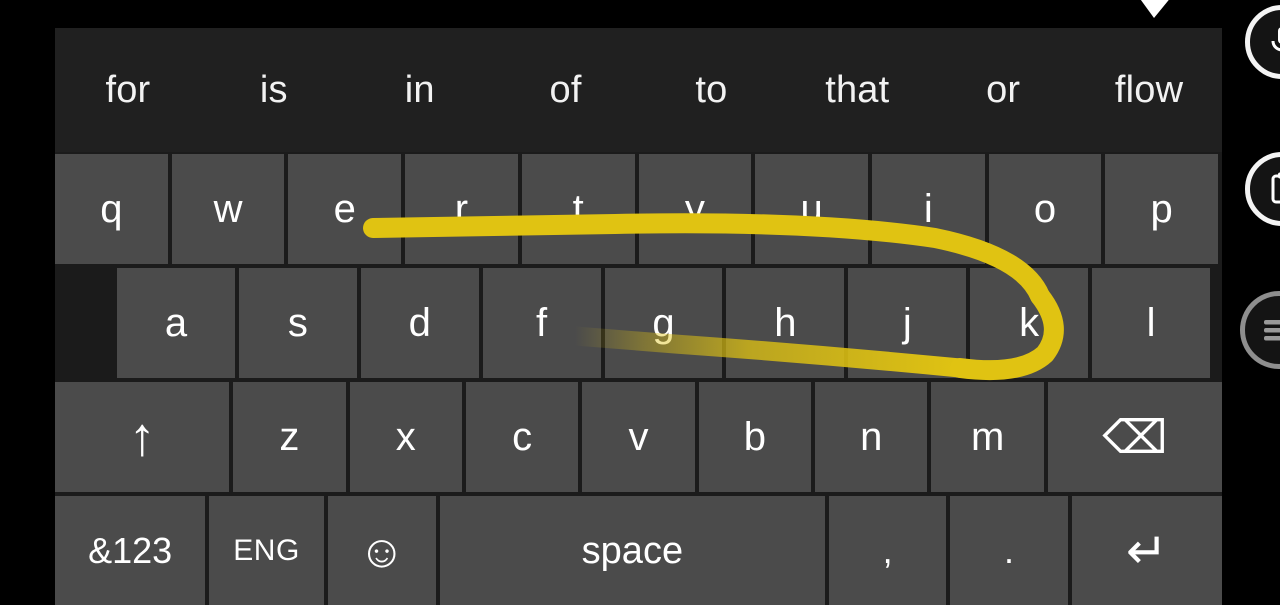 The height and width of the screenshot is (605, 1280). Describe the element at coordinates (928, 209) in the screenshot. I see `key-i: i` at that location.